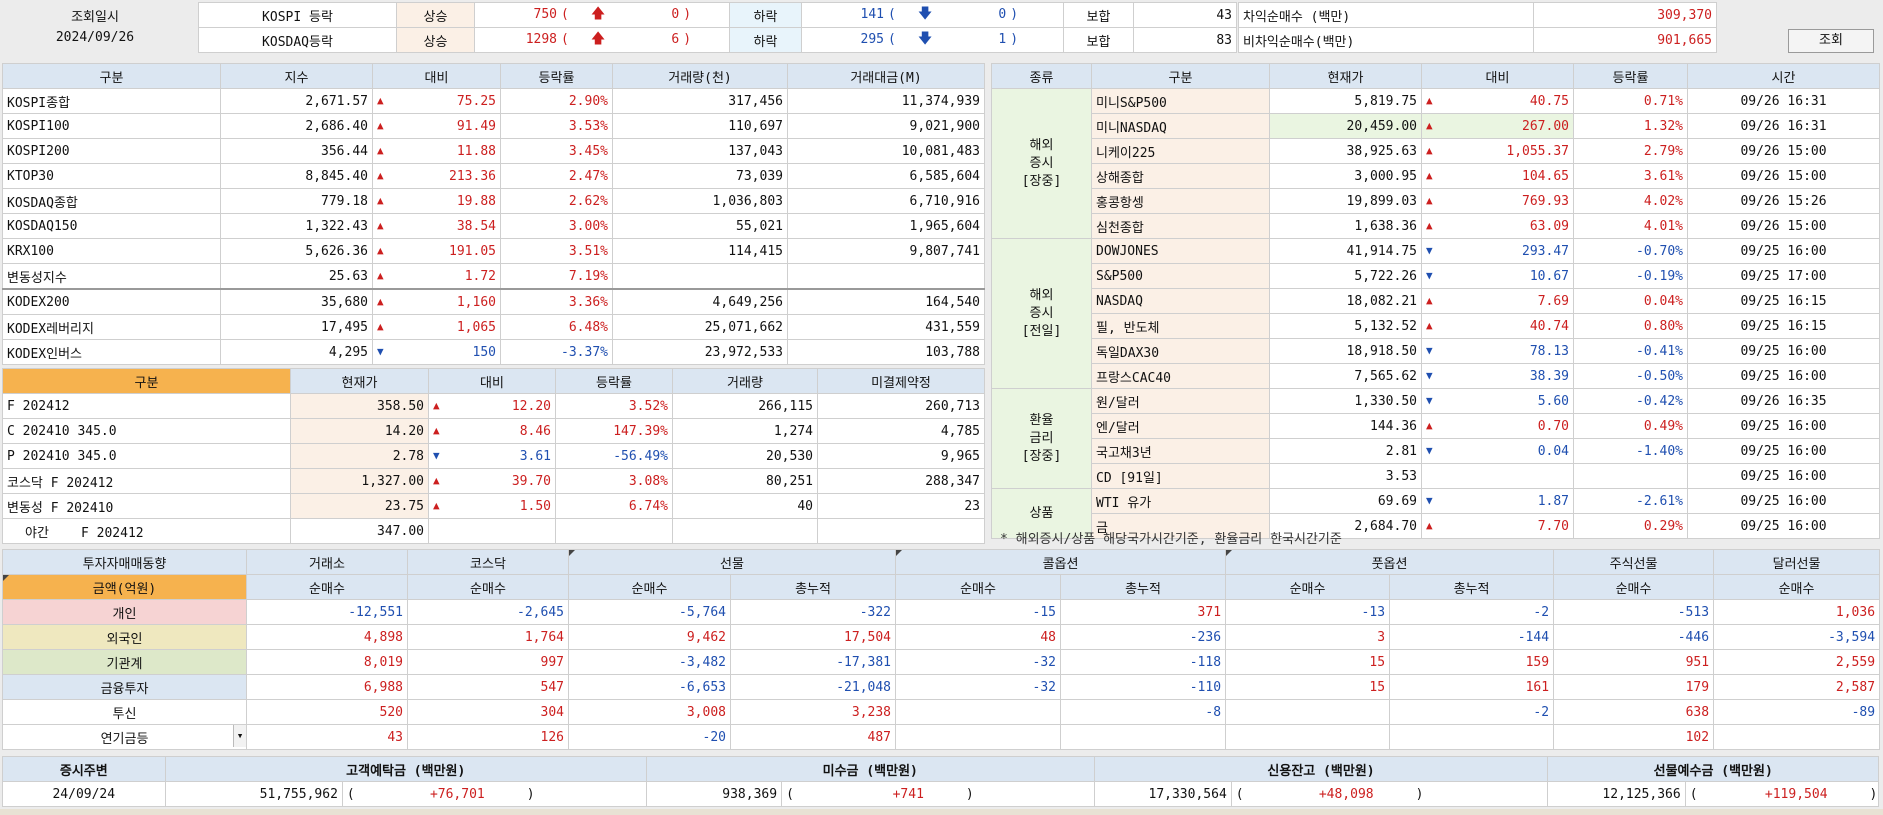 Image resolution: width=1883 pixels, height=815 pixels. What do you see at coordinates (1549, 276) in the screenshot?
I see `change-value: 10.67` at bounding box center [1549, 276].